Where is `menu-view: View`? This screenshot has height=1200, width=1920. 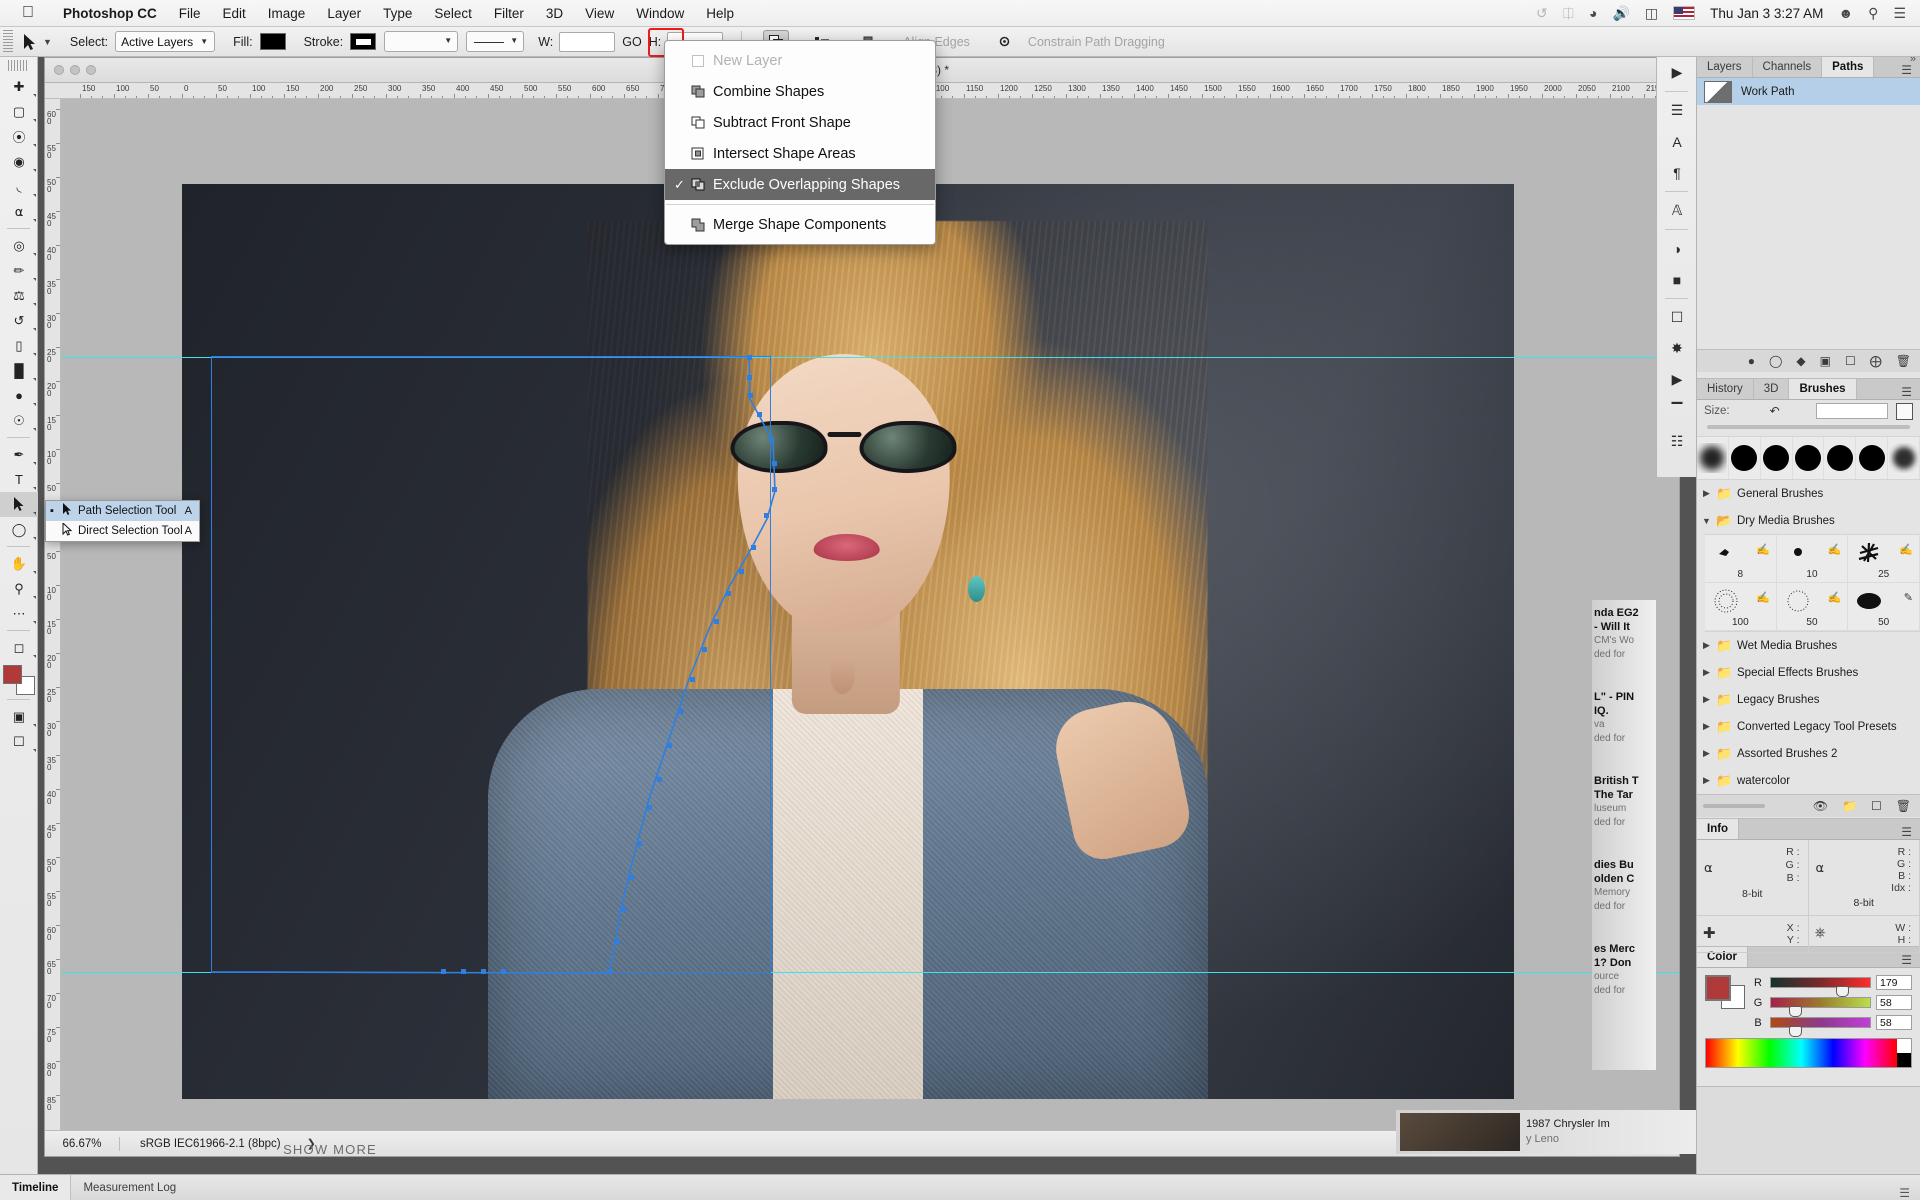
menu-view: View is located at coordinates (599, 13).